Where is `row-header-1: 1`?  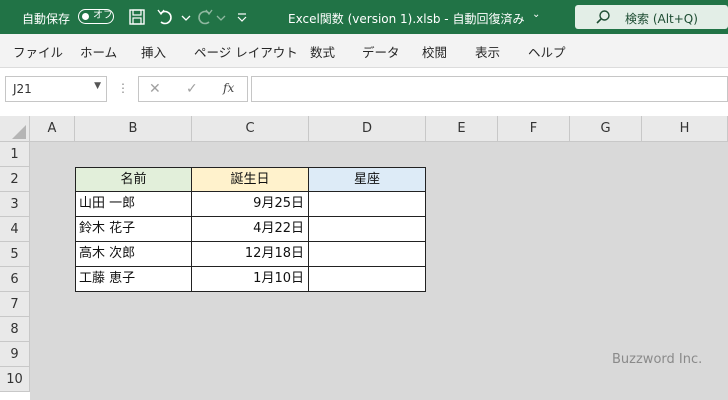 row-header-1: 1 is located at coordinates (15, 154).